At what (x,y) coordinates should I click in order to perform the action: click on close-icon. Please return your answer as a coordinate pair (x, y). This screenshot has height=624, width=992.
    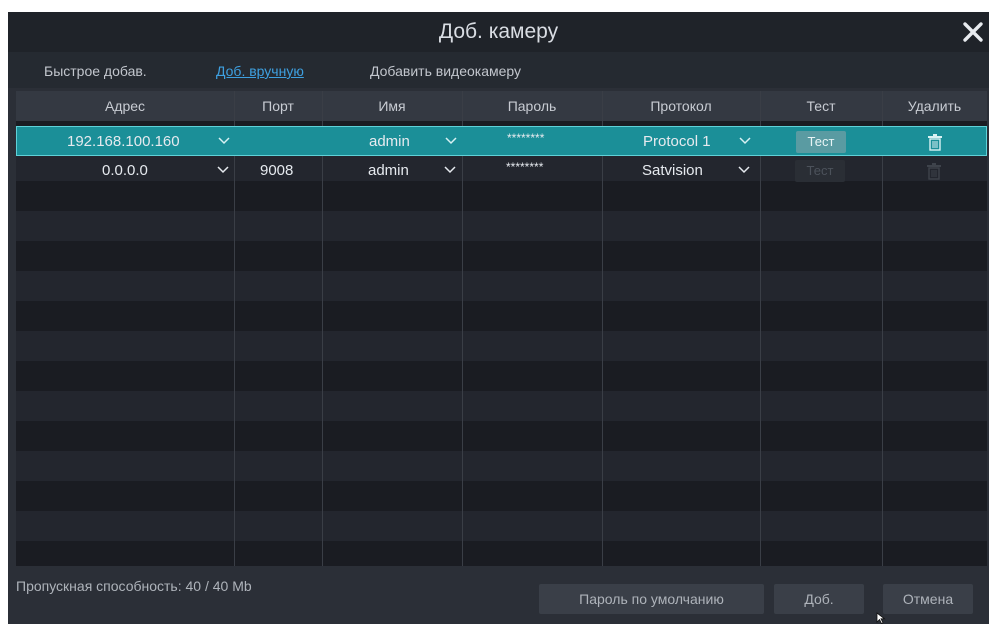
    Looking at the image, I should click on (973, 32).